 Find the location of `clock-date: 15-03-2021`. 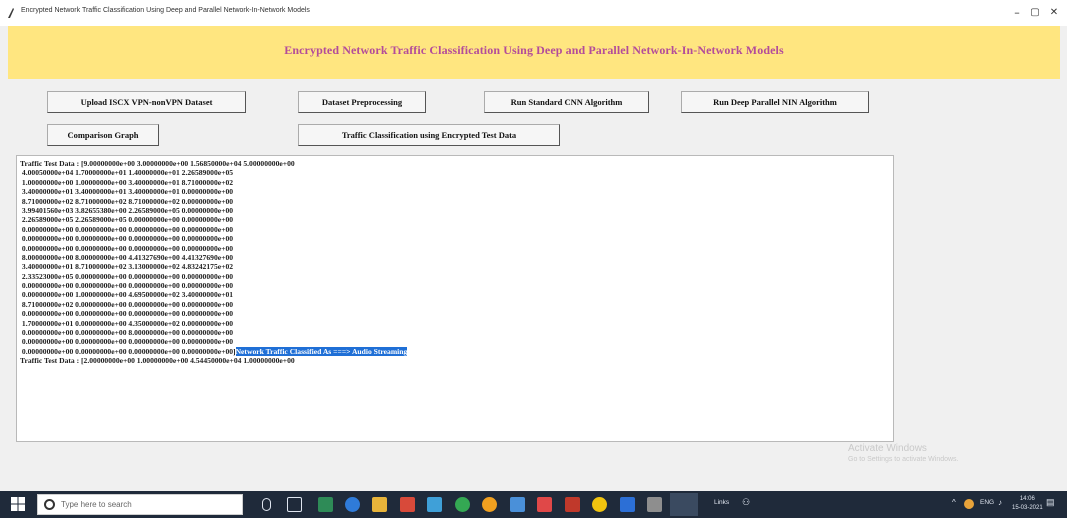

clock-date: 15-03-2021 is located at coordinates (1027, 508).